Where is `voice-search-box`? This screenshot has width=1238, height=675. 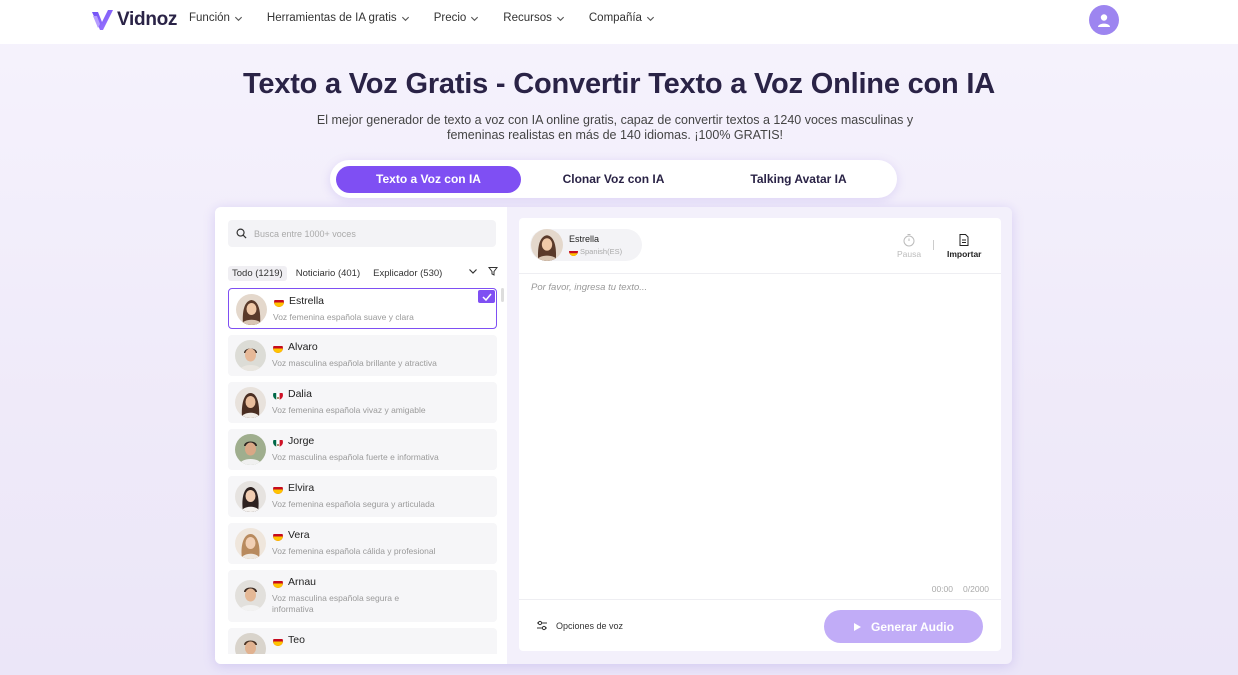 voice-search-box is located at coordinates (362, 233).